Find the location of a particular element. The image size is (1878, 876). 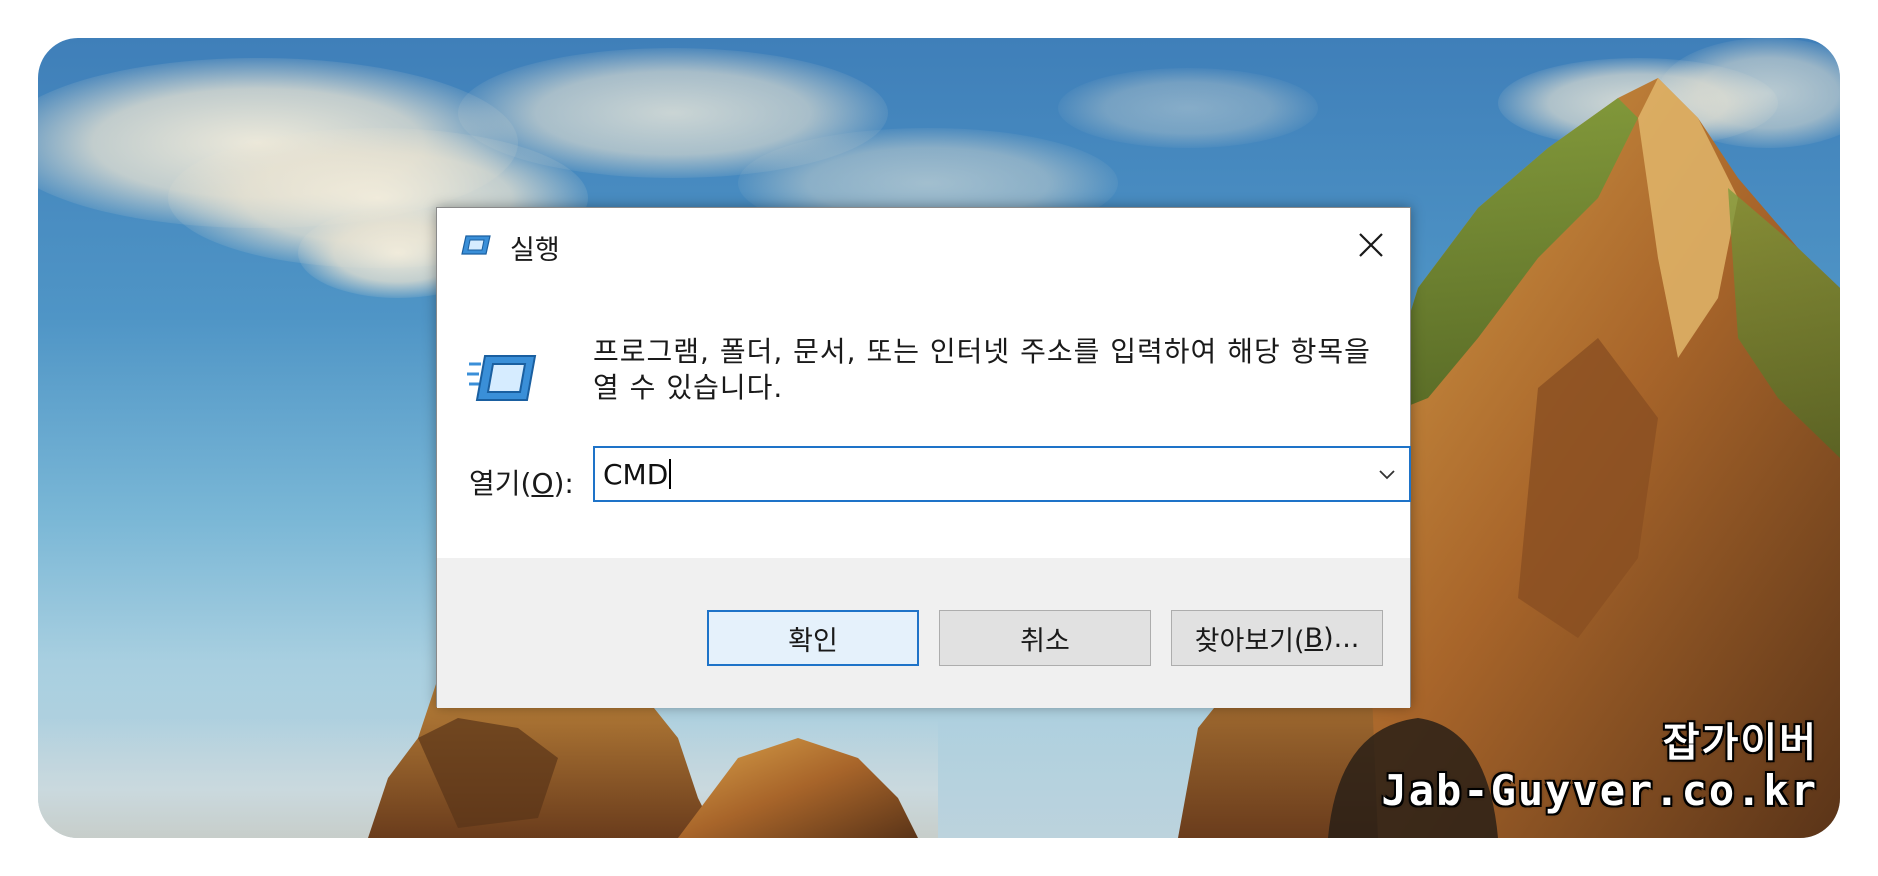

watermark: 잡가이버 Jab-Guyver.co.kr is located at coordinates (1599, 768).